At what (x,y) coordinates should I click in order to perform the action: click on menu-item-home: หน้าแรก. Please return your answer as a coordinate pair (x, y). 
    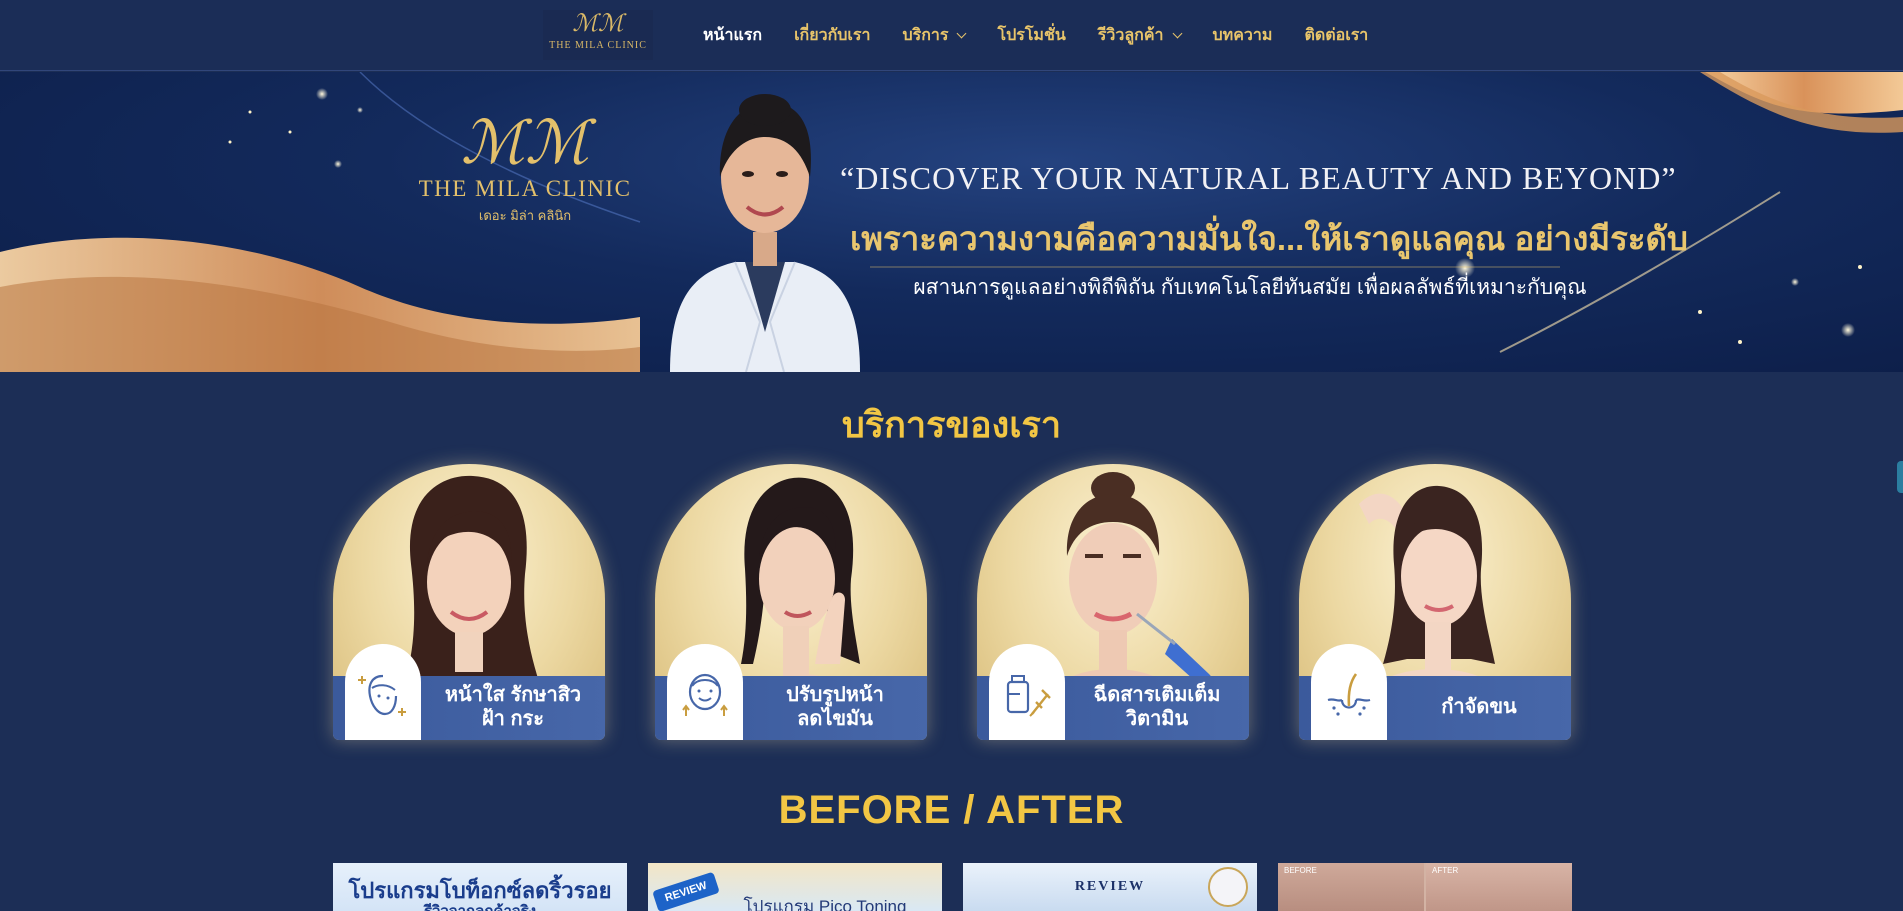
    Looking at the image, I should click on (732, 35).